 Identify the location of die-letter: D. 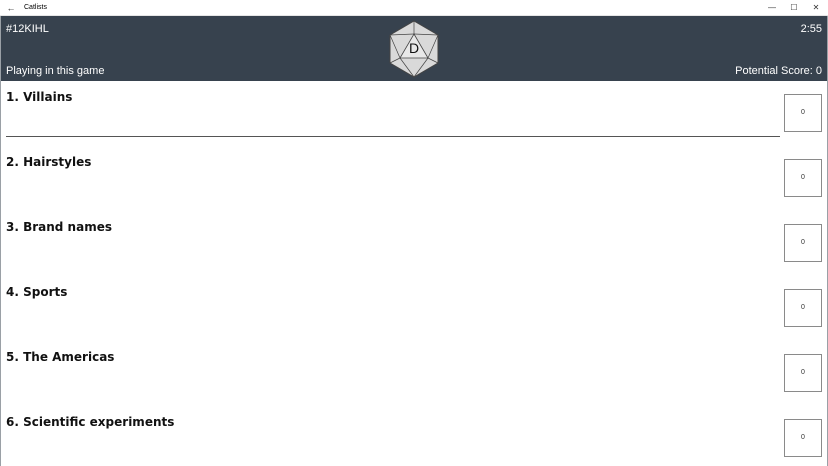
(414, 48).